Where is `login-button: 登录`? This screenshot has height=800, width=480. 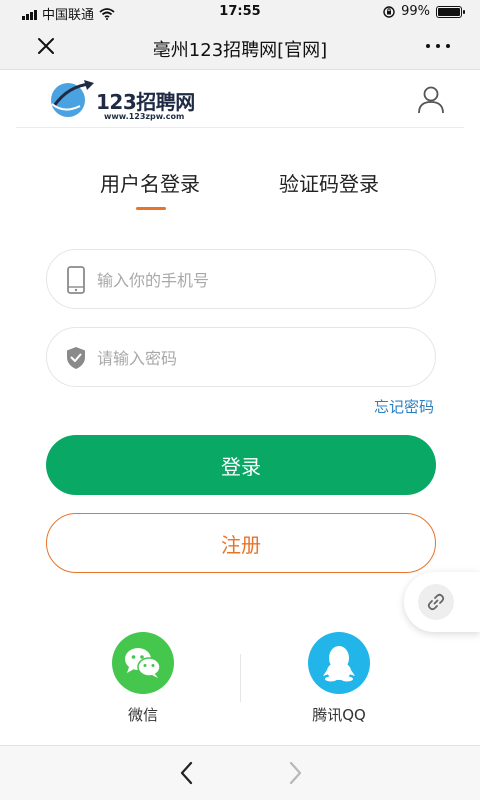
login-button: 登录 is located at coordinates (241, 465).